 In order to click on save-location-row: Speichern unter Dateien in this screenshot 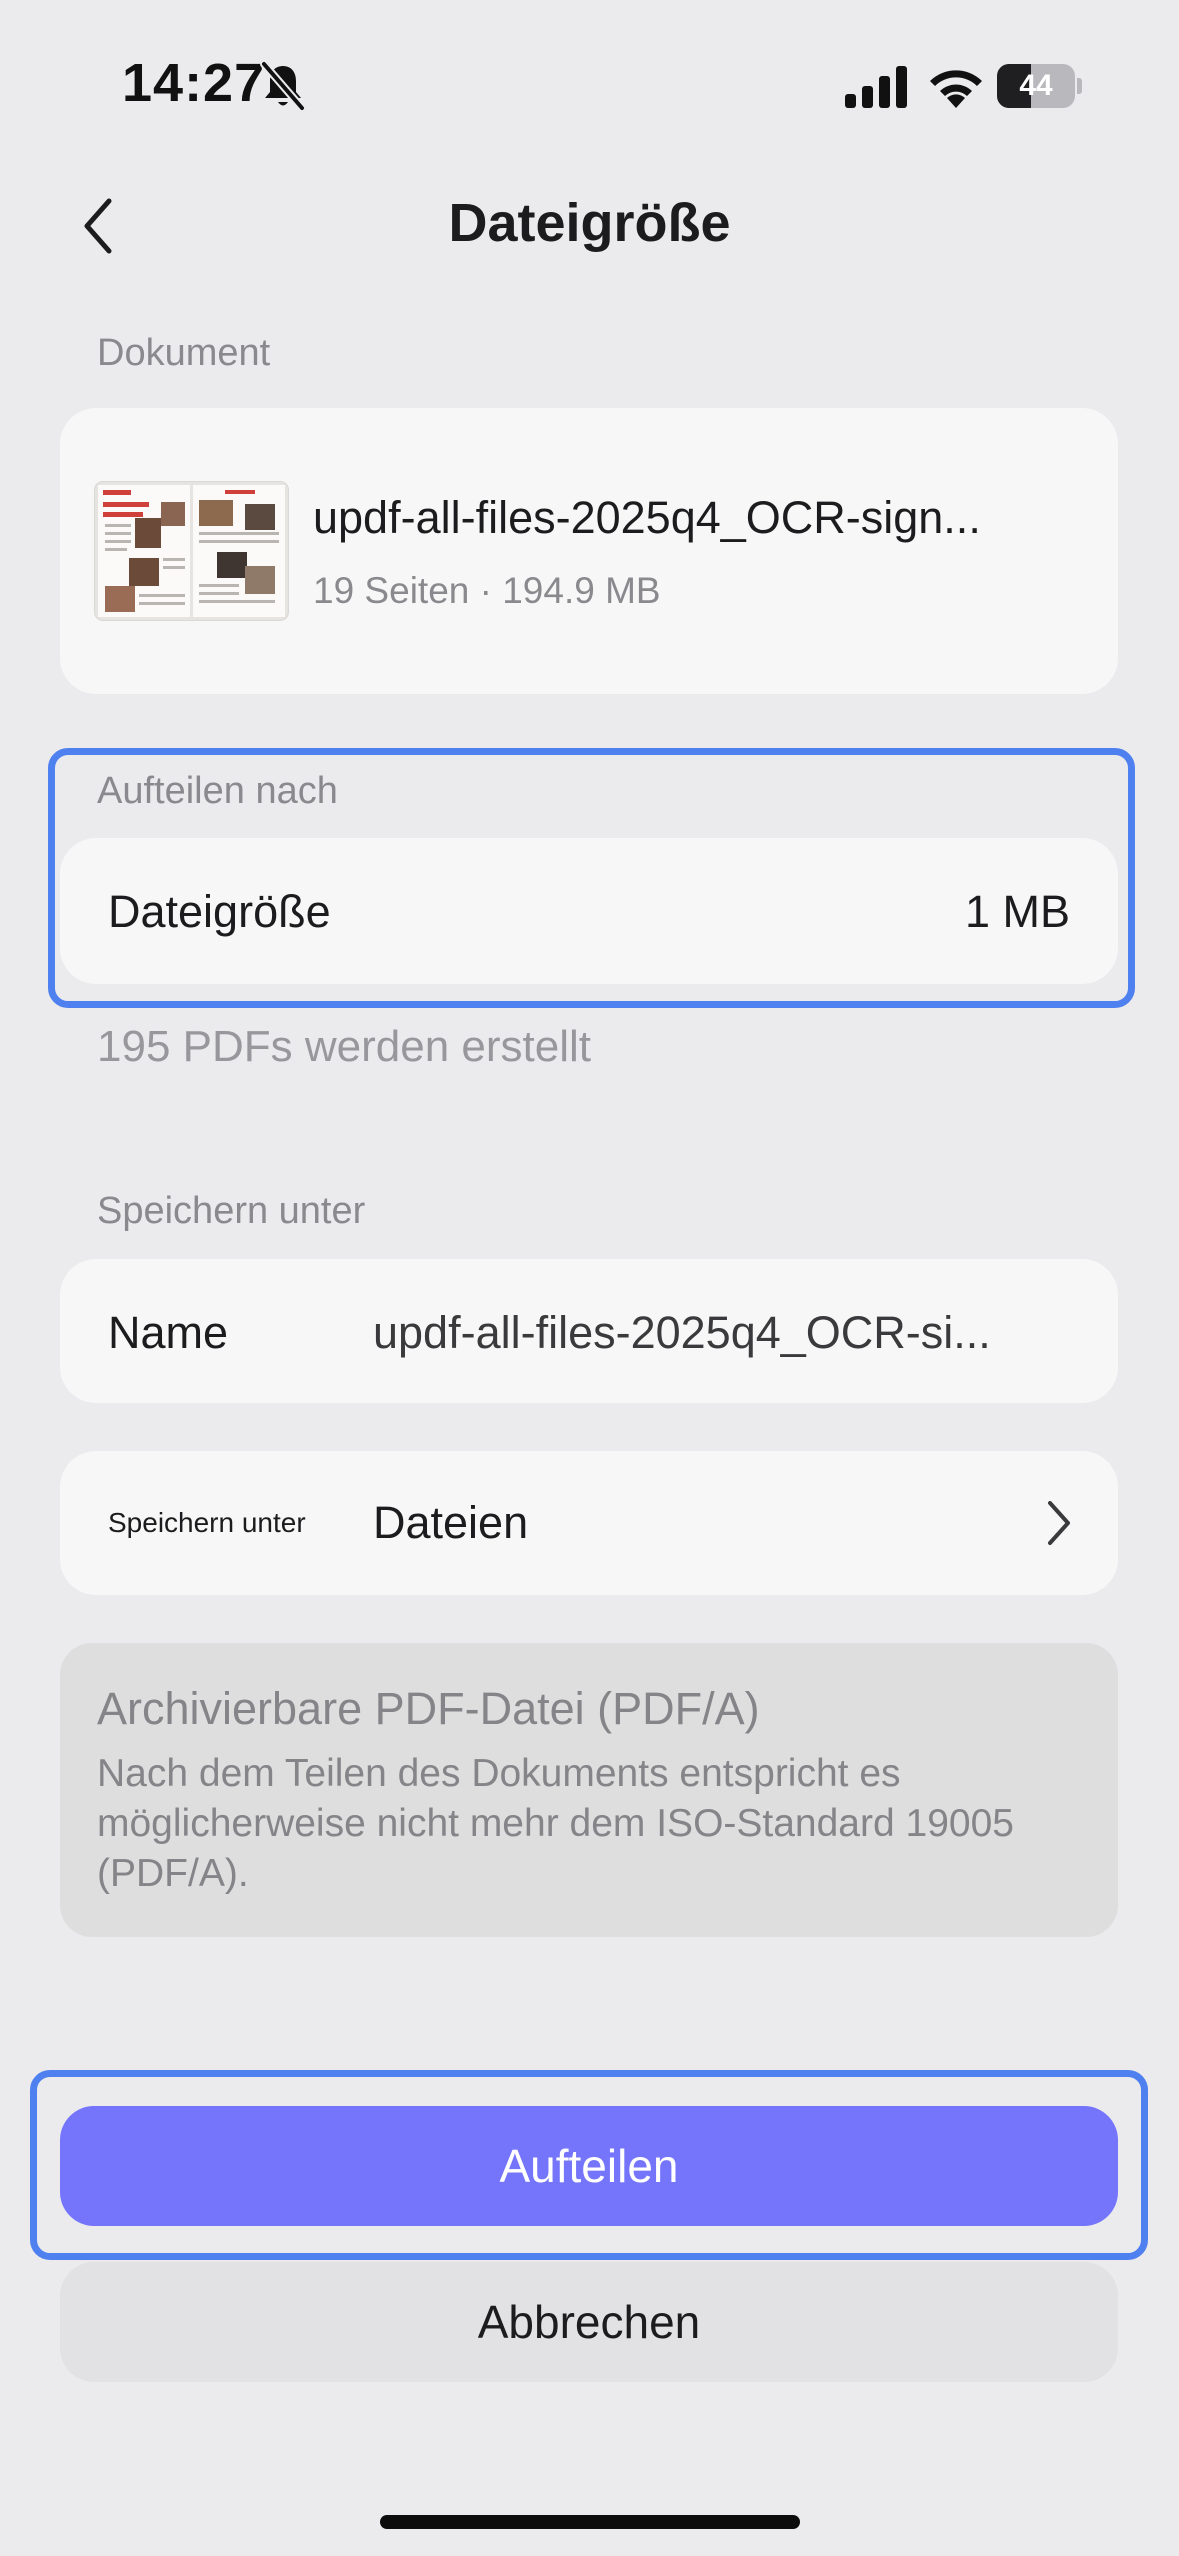, I will do `click(589, 1523)`.